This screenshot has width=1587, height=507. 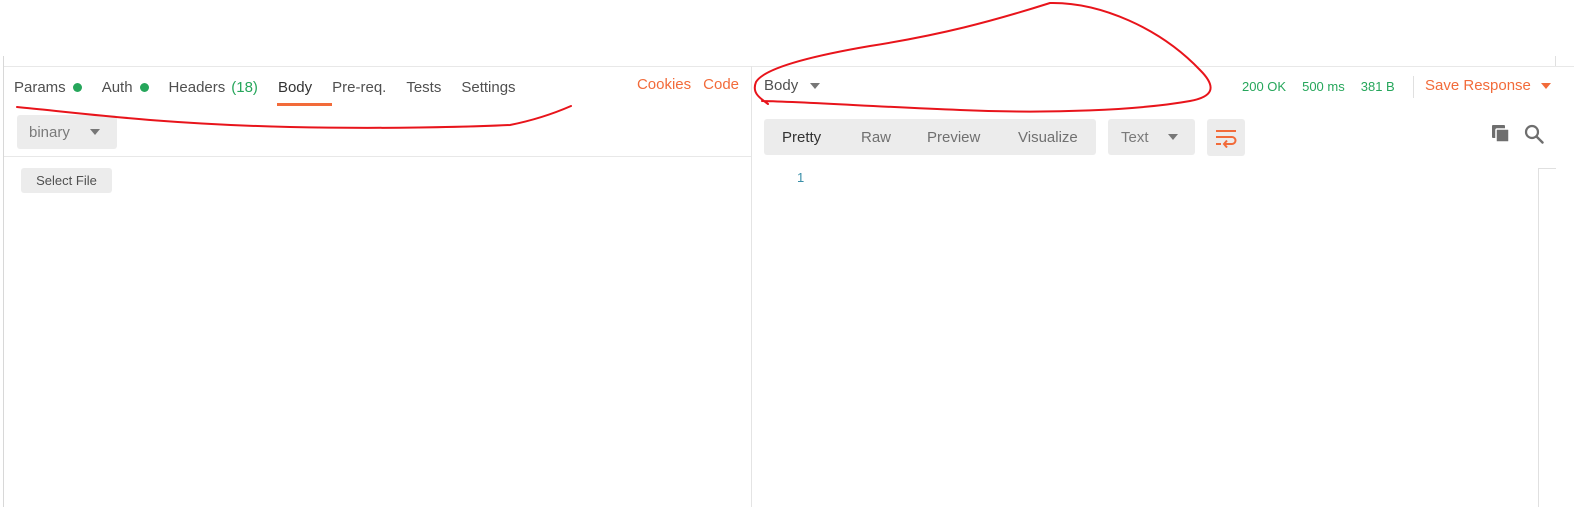 What do you see at coordinates (377, 156) in the screenshot?
I see `request-toolbar-divider` at bounding box center [377, 156].